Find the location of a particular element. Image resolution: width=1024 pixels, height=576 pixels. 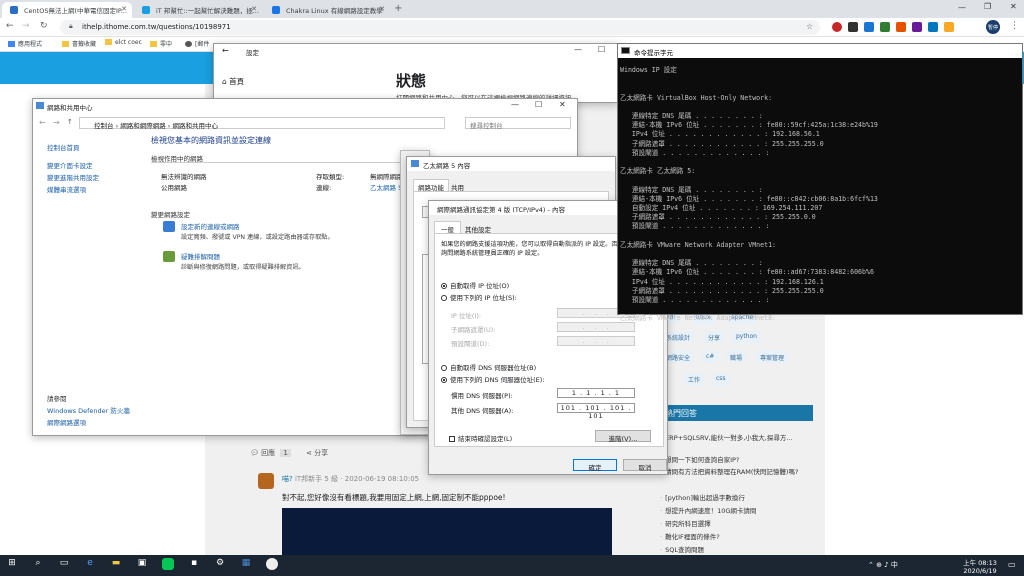

cancel-button: 取消 is located at coordinates (645, 465).